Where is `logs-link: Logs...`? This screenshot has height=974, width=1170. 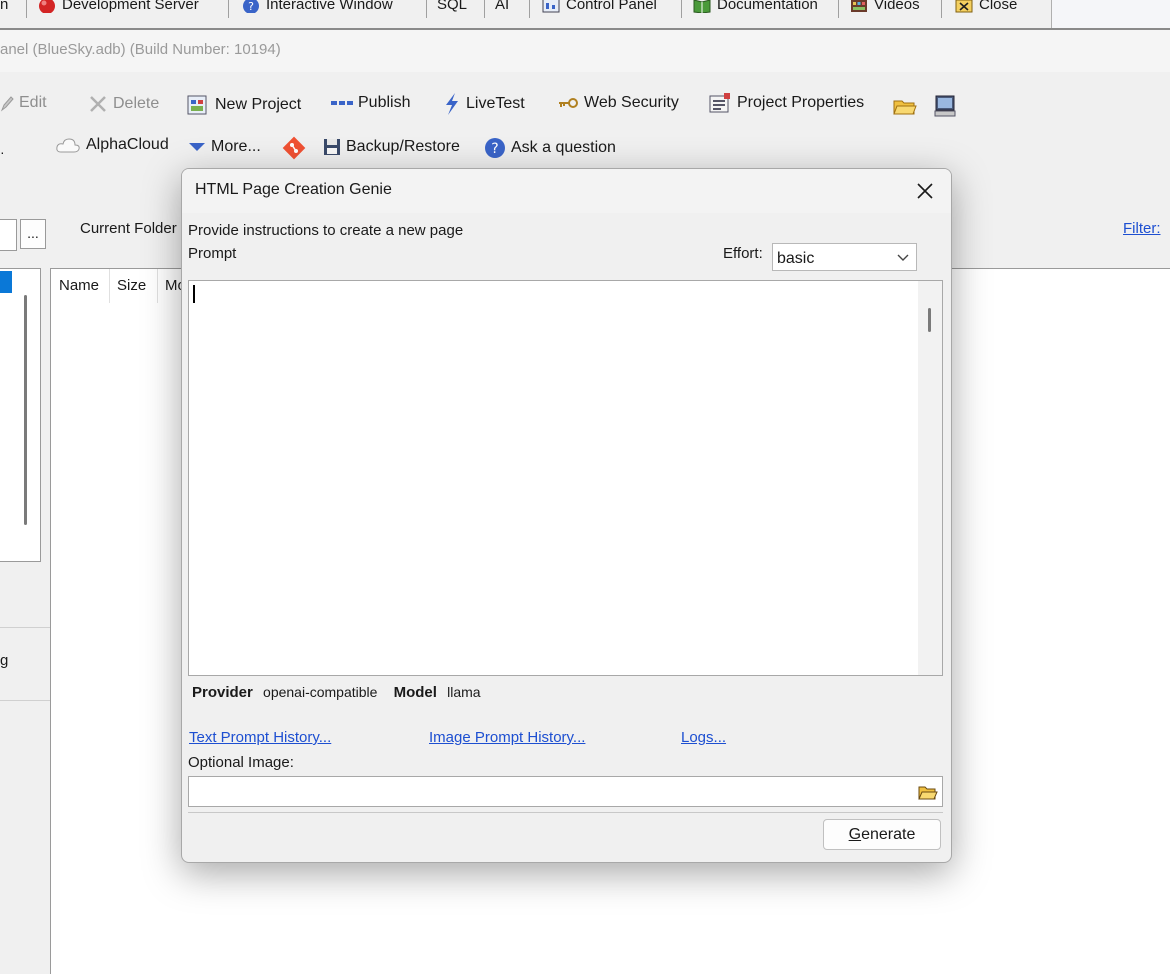
logs-link: Logs... is located at coordinates (703, 737).